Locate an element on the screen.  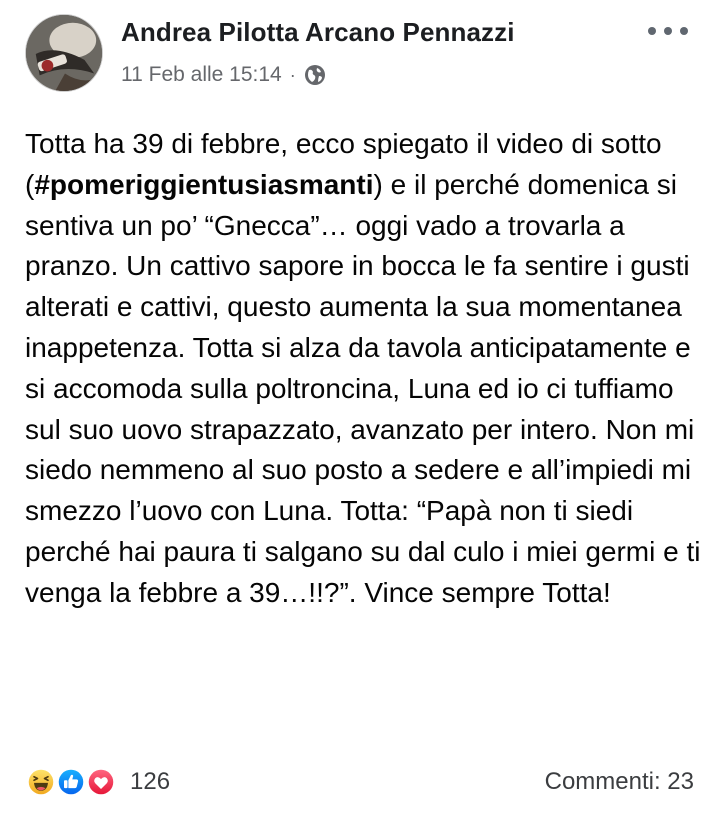
author-name: Andrea Pilotta Arcano Pennazzi is located at coordinates (318, 32).